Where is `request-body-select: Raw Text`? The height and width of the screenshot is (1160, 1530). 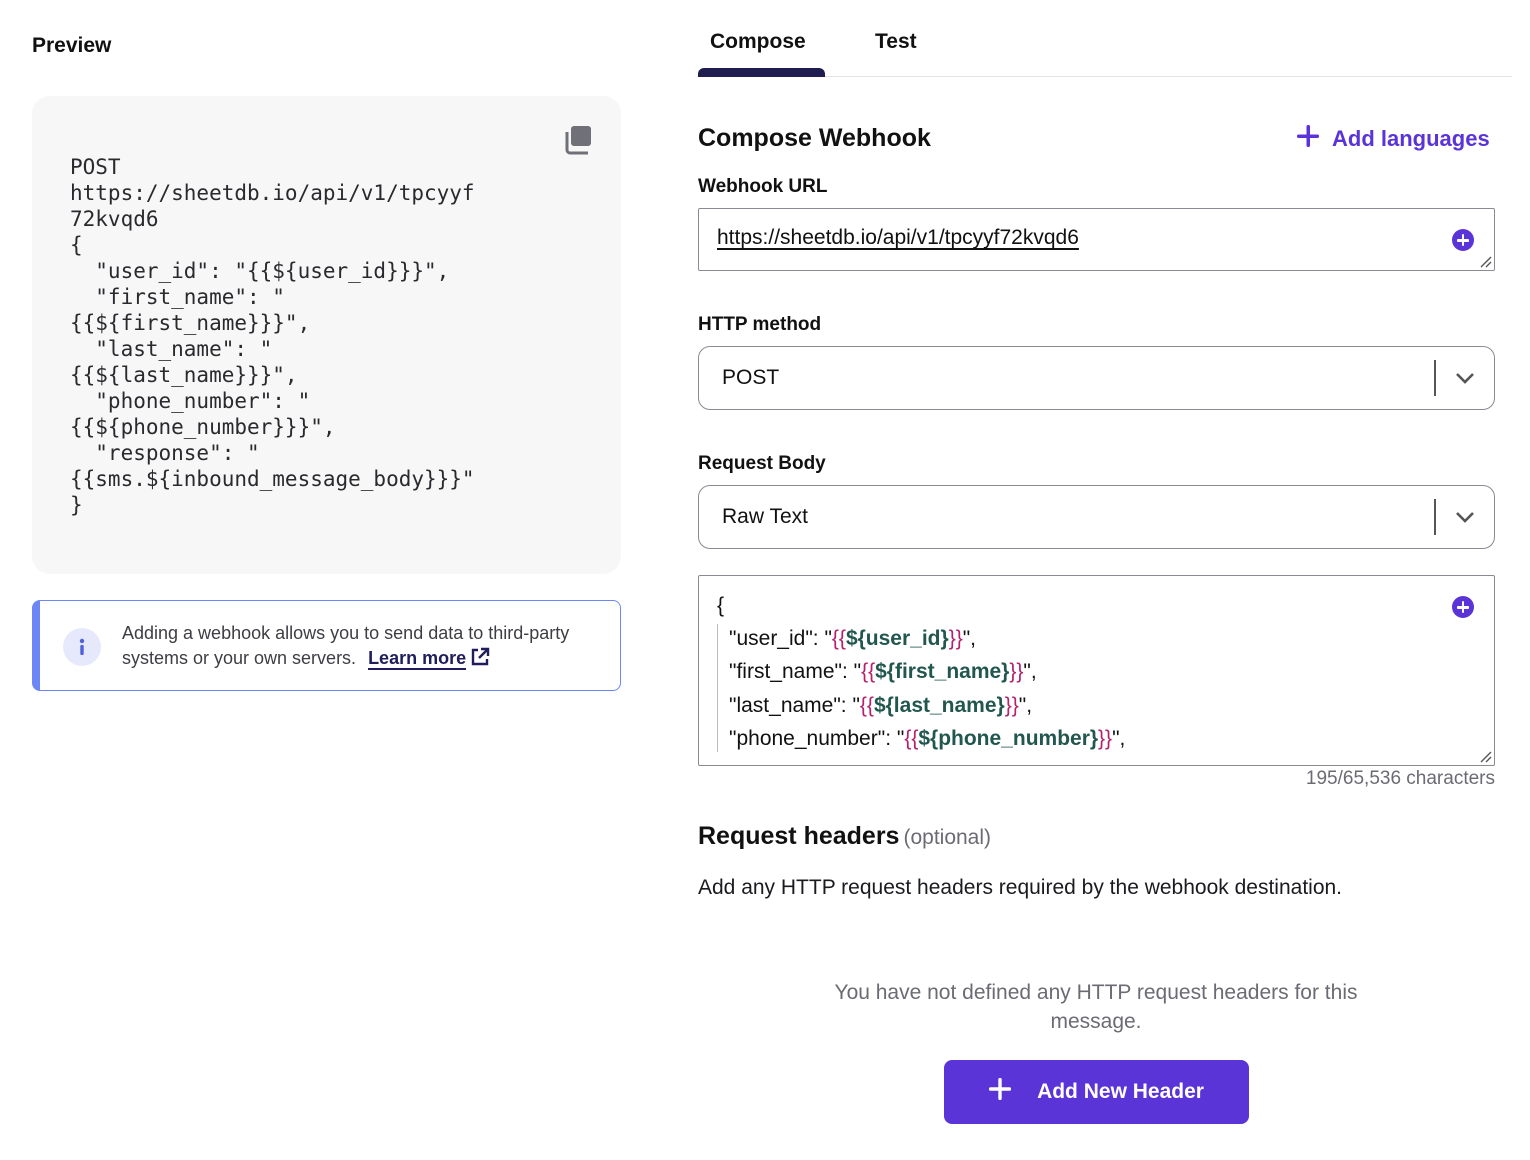
request-body-select: Raw Text is located at coordinates (1096, 517).